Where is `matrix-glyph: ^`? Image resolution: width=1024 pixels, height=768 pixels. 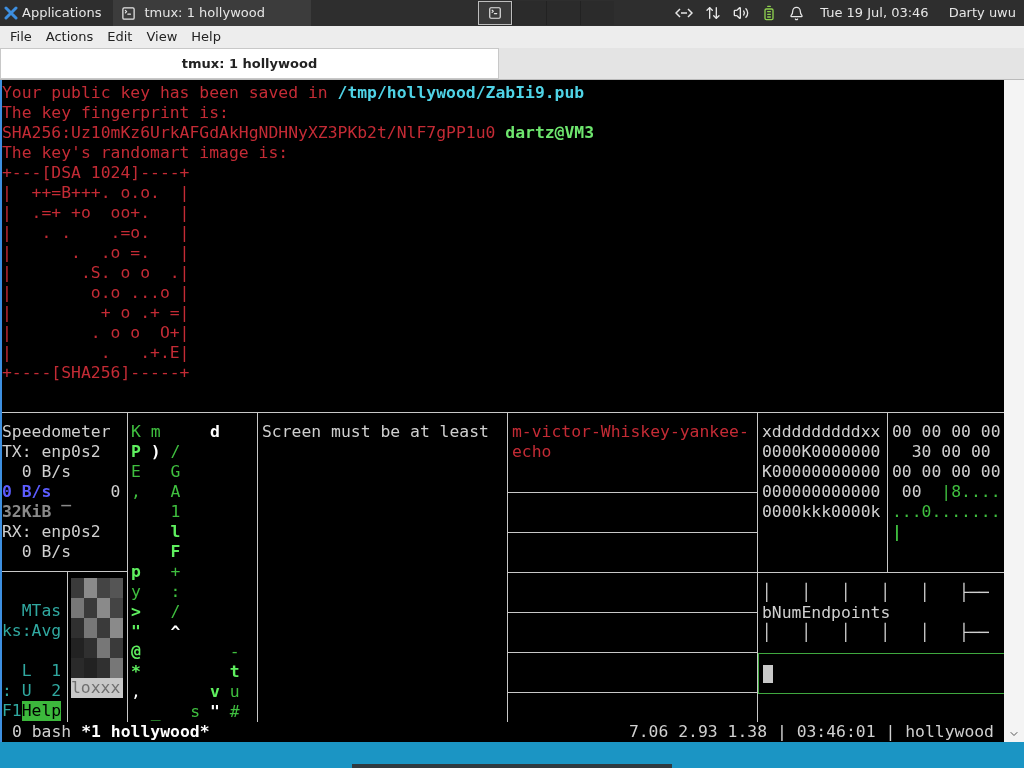
matrix-glyph: ^ is located at coordinates (175, 631).